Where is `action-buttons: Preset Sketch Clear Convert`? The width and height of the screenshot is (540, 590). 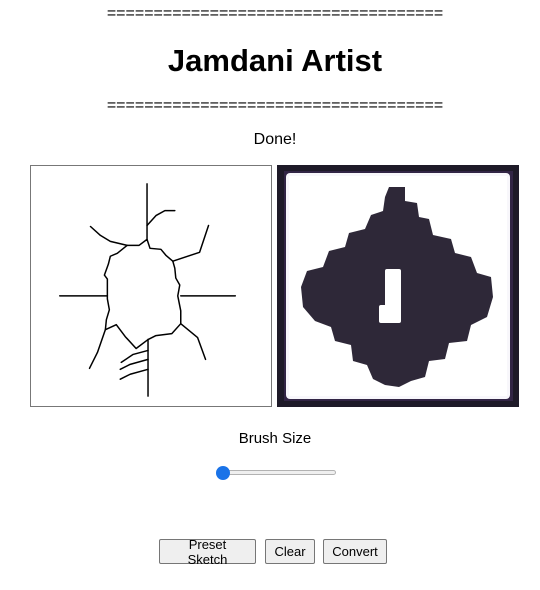
action-buttons: Preset Sketch Clear Convert is located at coordinates (270, 552).